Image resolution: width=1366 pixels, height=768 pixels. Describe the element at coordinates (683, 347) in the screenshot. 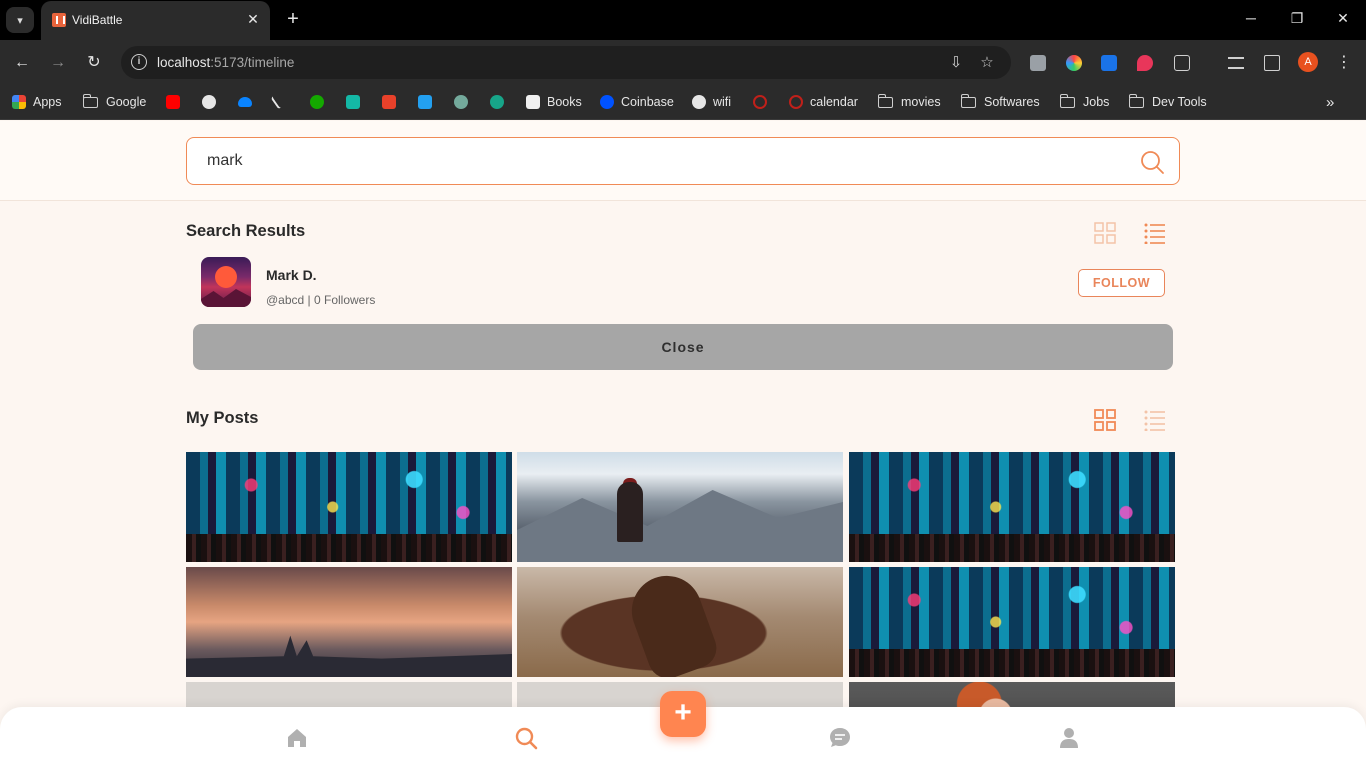

I see `close-results-button: Close` at that location.